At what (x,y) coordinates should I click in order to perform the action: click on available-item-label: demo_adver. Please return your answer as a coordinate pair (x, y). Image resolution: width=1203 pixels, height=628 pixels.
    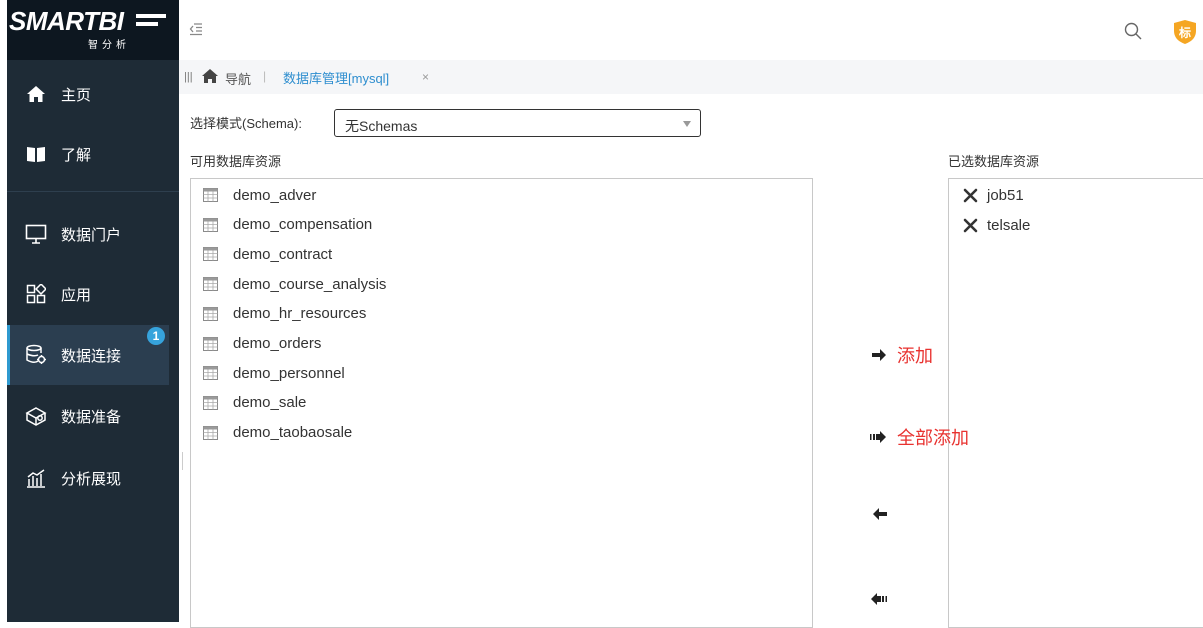
    Looking at the image, I should click on (275, 195).